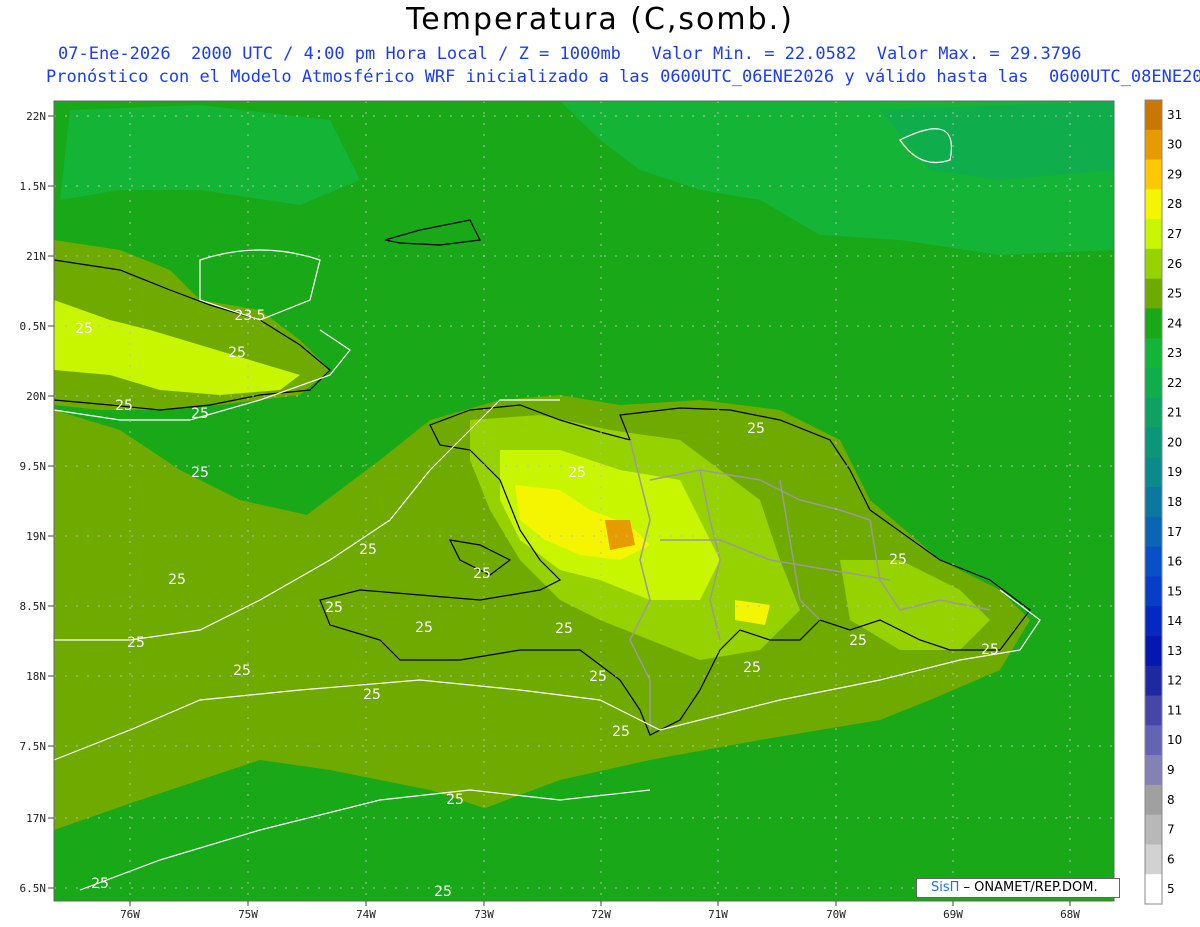  What do you see at coordinates (1174, 234) in the screenshot?
I see `colorbar-label: 27` at bounding box center [1174, 234].